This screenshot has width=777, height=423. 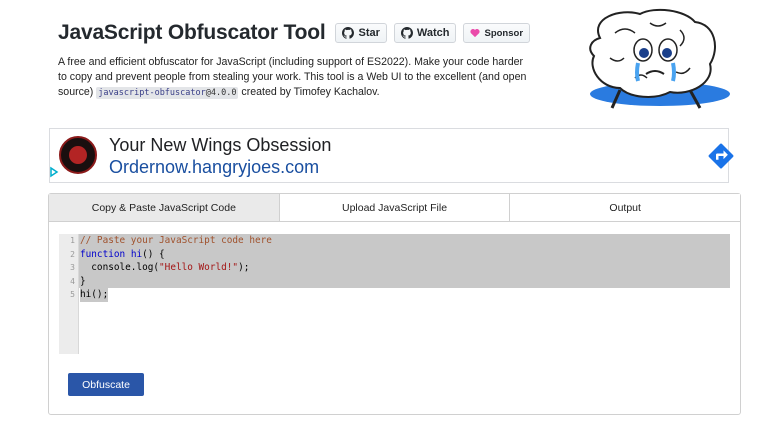 I want to click on code-line: console.log("Hello World!");, so click(x=404, y=268).